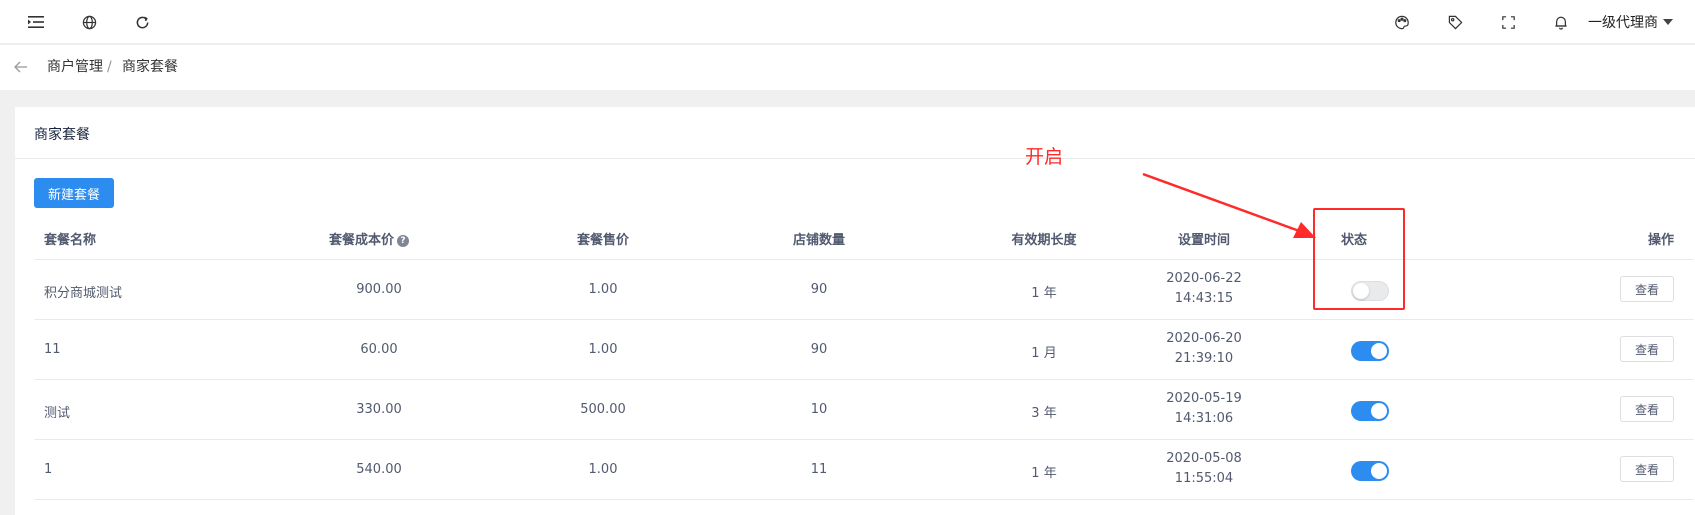 Image resolution: width=1695 pixels, height=515 pixels. Describe the element at coordinates (864, 259) in the screenshot. I see `header-divider` at that location.